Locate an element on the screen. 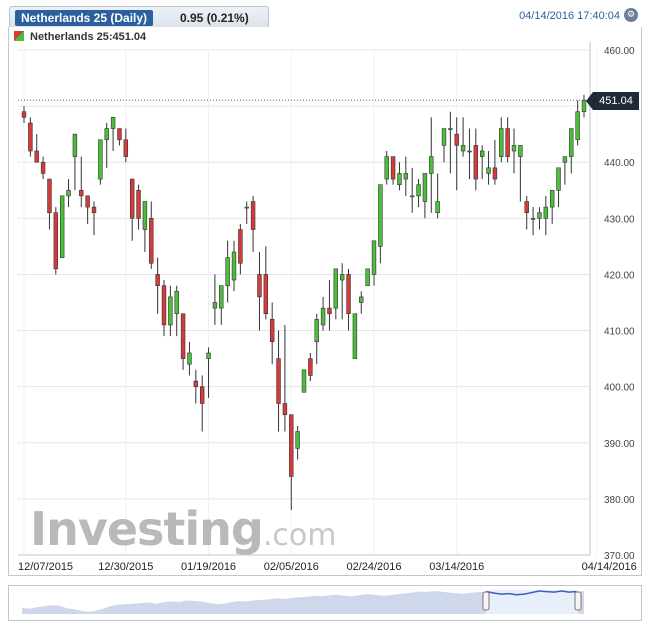 This screenshot has height=627, width=650. y-tick-label: 420.00 is located at coordinates (619, 275).